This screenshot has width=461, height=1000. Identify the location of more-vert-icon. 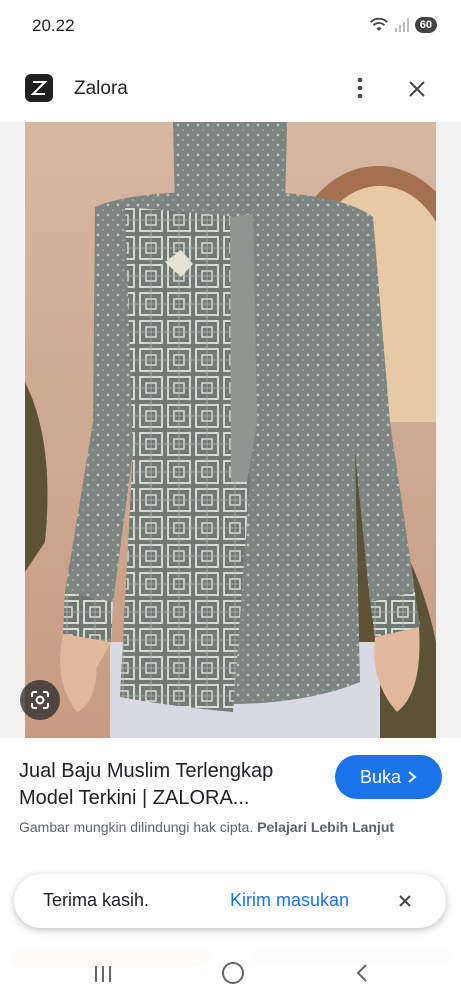
(360, 88).